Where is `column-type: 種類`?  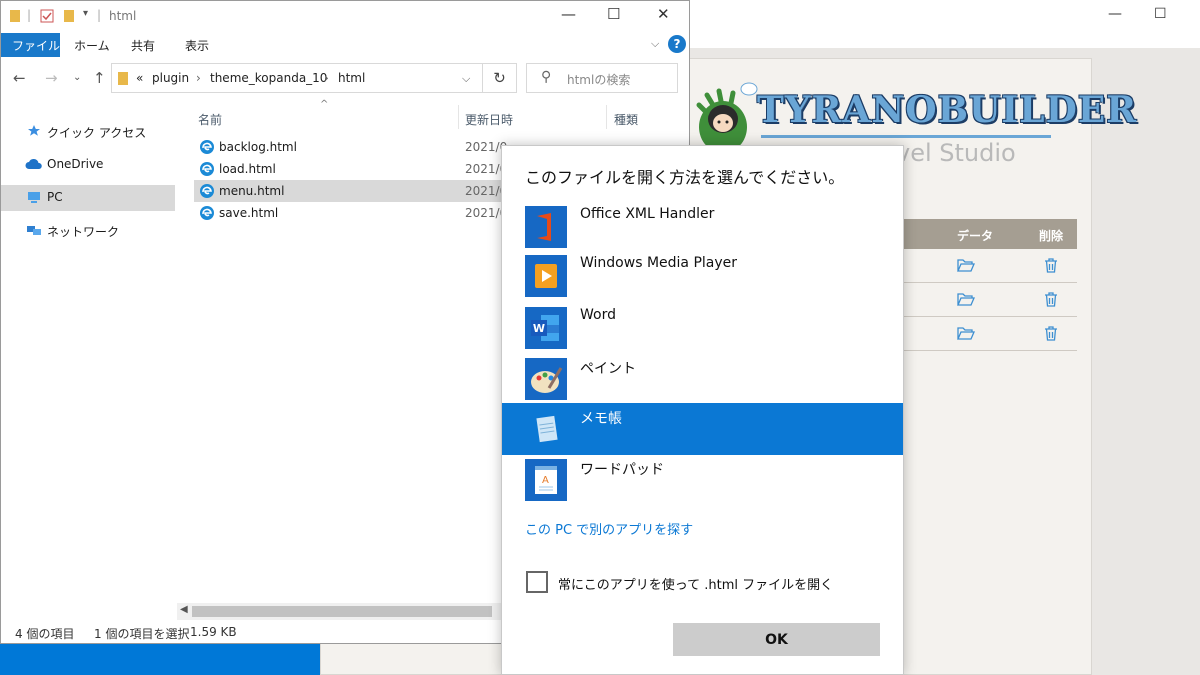
column-type: 種類 is located at coordinates (626, 119).